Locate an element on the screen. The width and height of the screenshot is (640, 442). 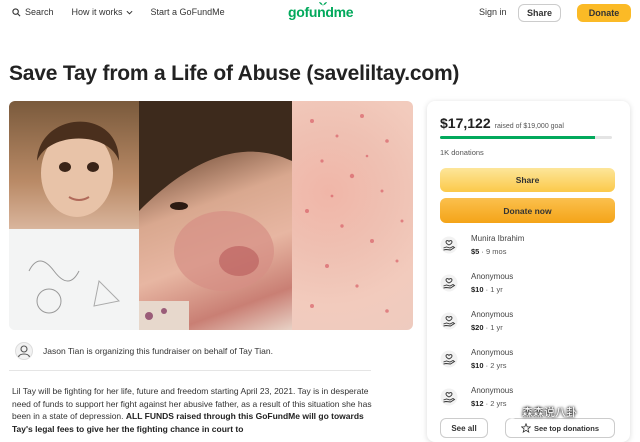
see-top-label: See top donations is located at coordinates (566, 428).